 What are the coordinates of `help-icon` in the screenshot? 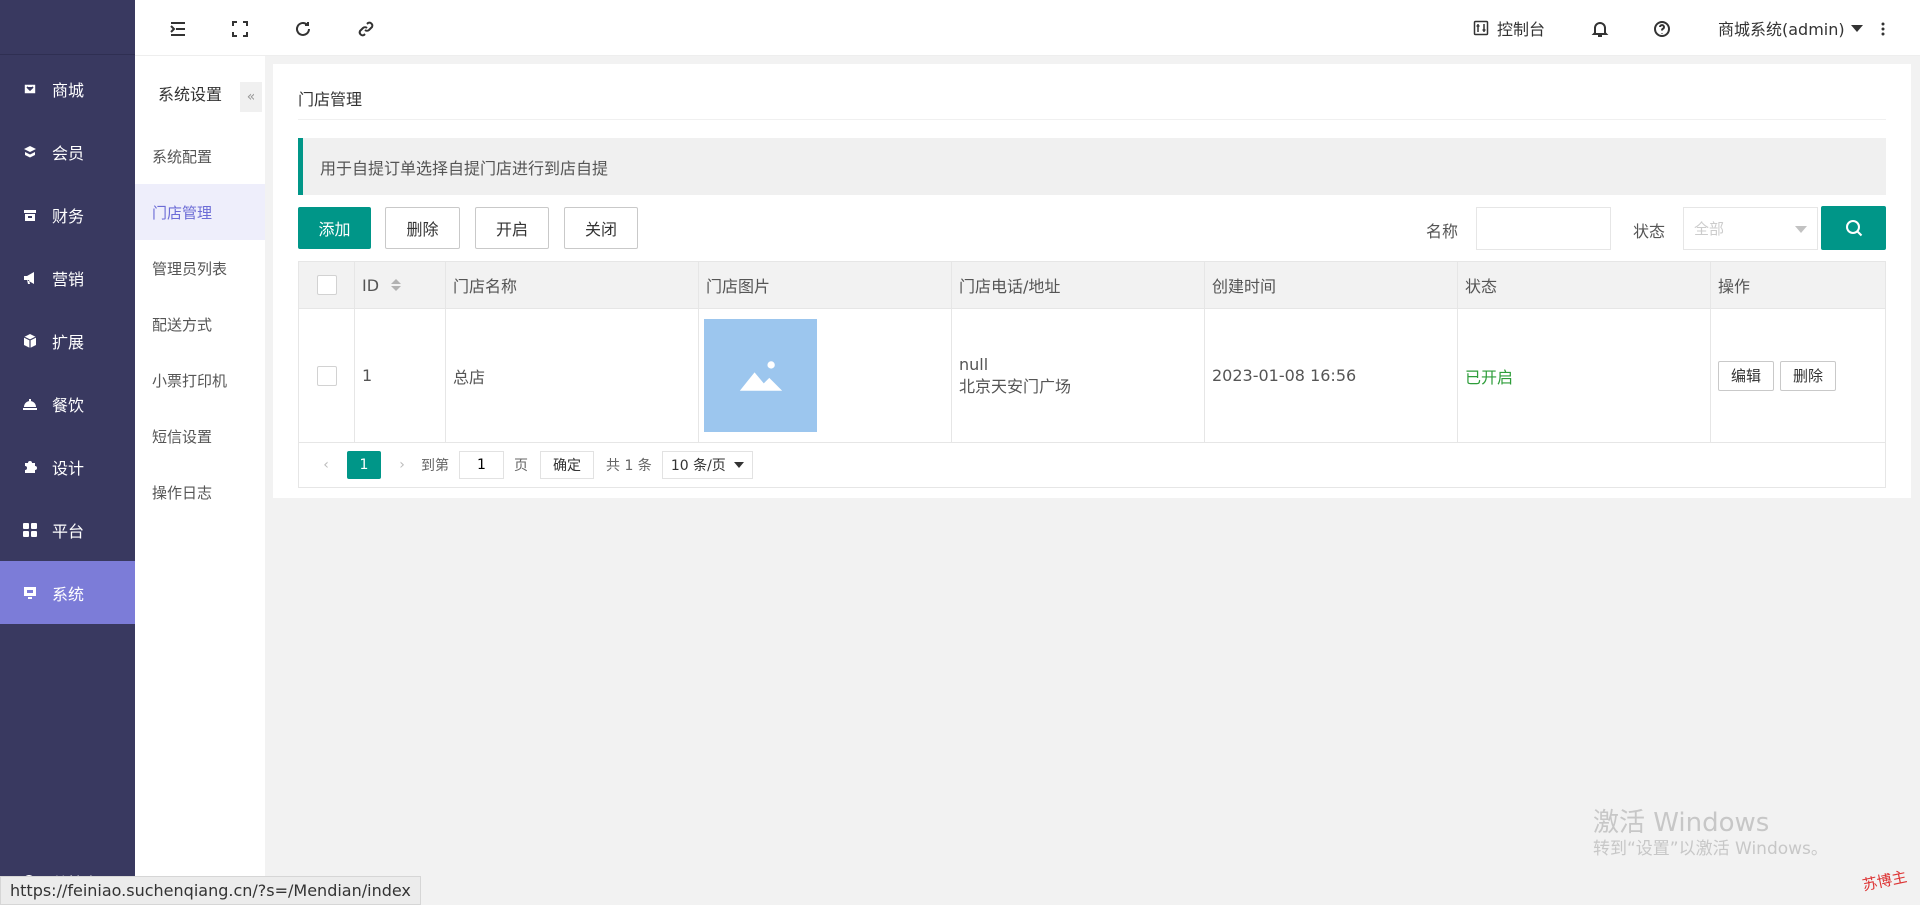 It's located at (1662, 29).